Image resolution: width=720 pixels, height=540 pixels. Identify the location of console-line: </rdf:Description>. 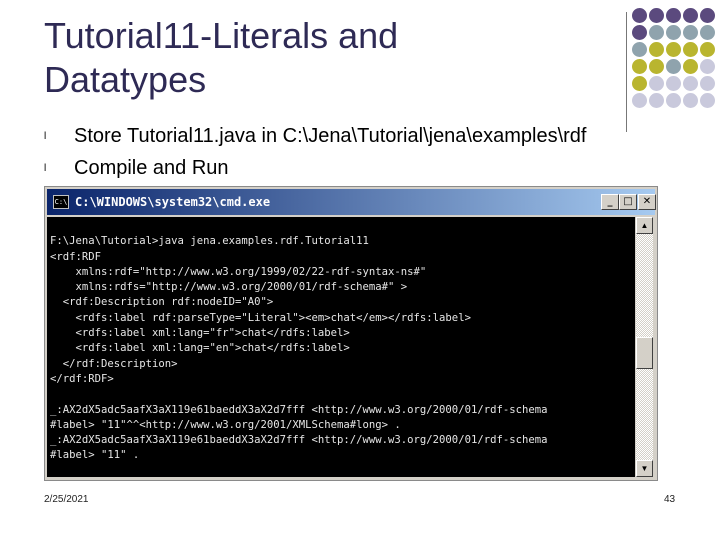
(114, 363).